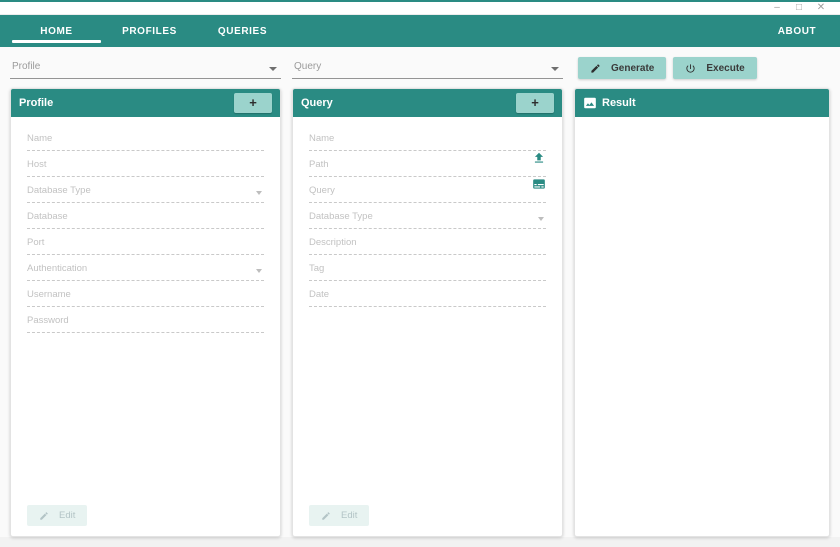 The width and height of the screenshot is (840, 547). What do you see at coordinates (427, 242) in the screenshot?
I see `query-description-field: Description` at bounding box center [427, 242].